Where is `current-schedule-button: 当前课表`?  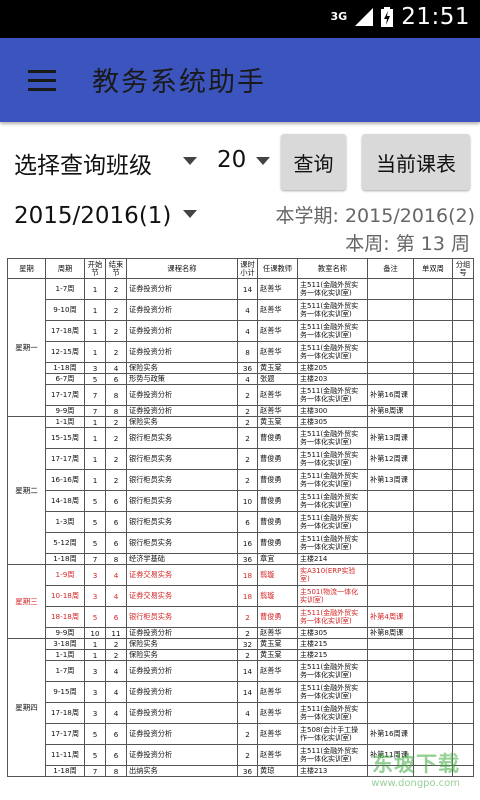
current-schedule-button: 当前课表 is located at coordinates (416, 162).